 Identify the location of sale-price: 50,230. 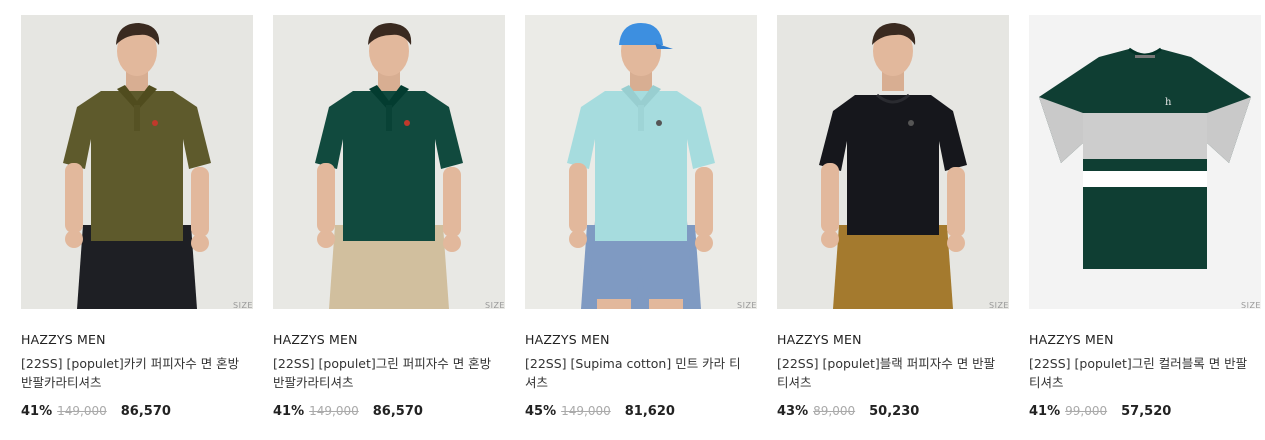
(894, 411).